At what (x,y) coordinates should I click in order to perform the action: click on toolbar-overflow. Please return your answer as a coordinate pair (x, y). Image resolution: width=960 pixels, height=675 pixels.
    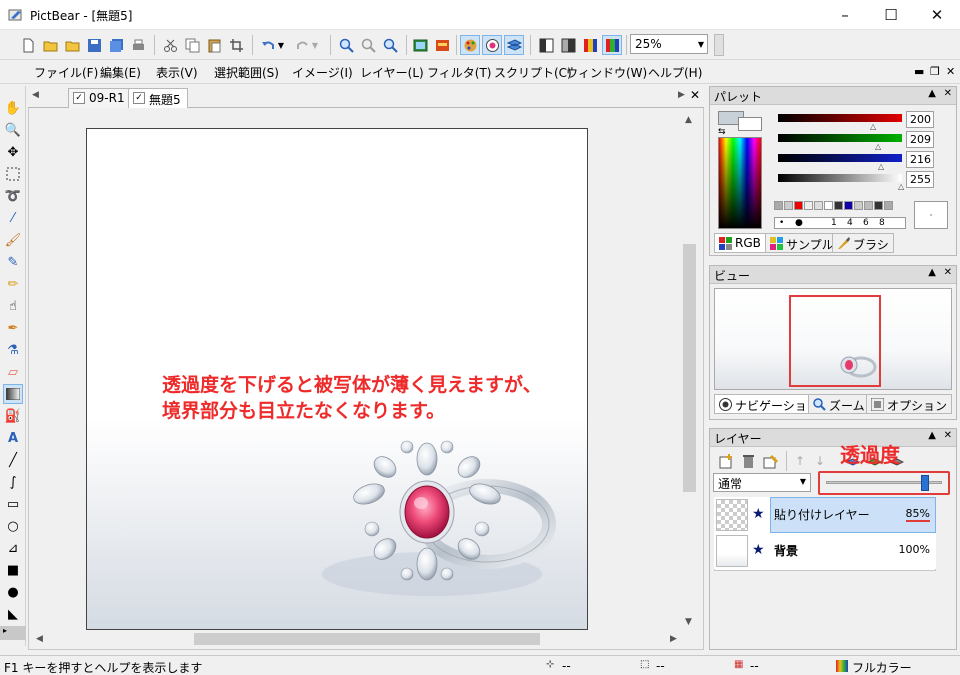
    Looking at the image, I should click on (719, 45).